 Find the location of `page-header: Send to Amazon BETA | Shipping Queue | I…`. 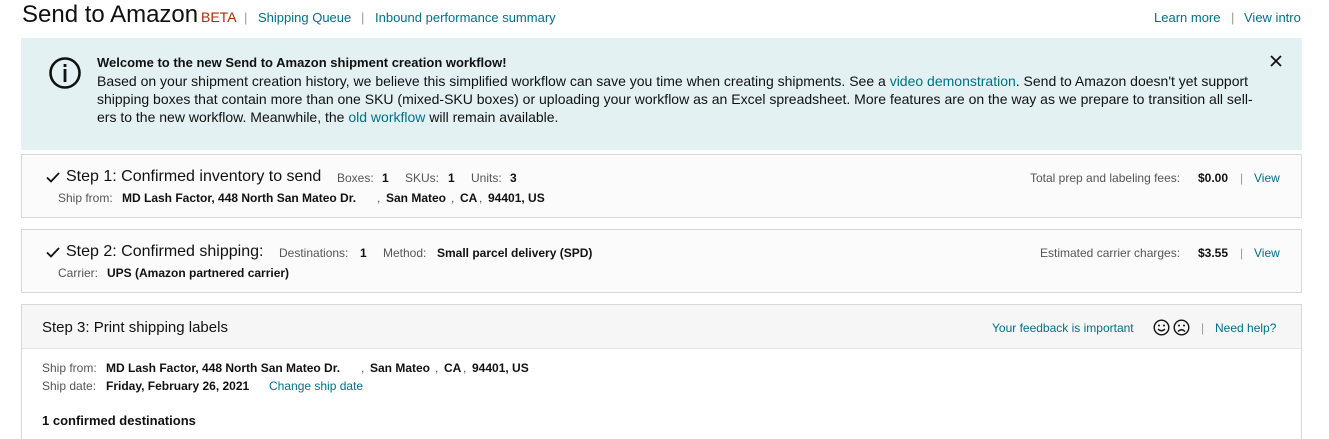

page-header: Send to Amazon BETA | Shipping Queue | I… is located at coordinates (662, 17).